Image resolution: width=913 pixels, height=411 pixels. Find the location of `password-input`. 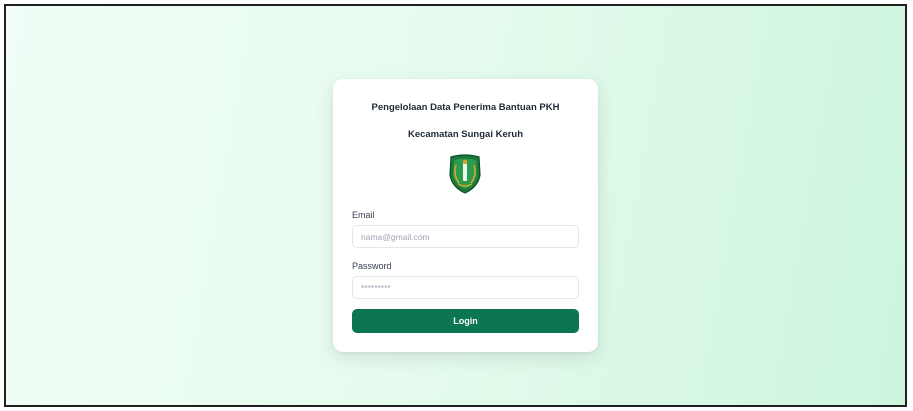

password-input is located at coordinates (465, 287).